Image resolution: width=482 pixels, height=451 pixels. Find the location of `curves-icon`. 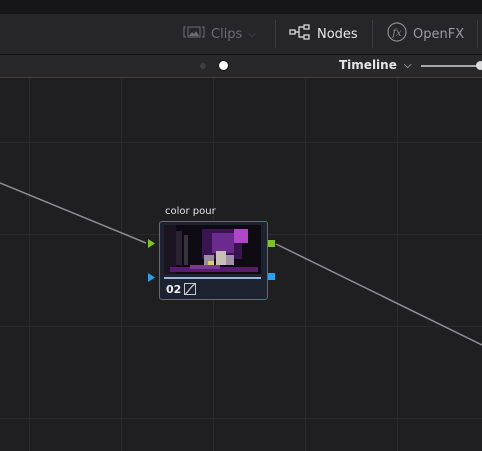

curves-icon is located at coordinates (190, 289).